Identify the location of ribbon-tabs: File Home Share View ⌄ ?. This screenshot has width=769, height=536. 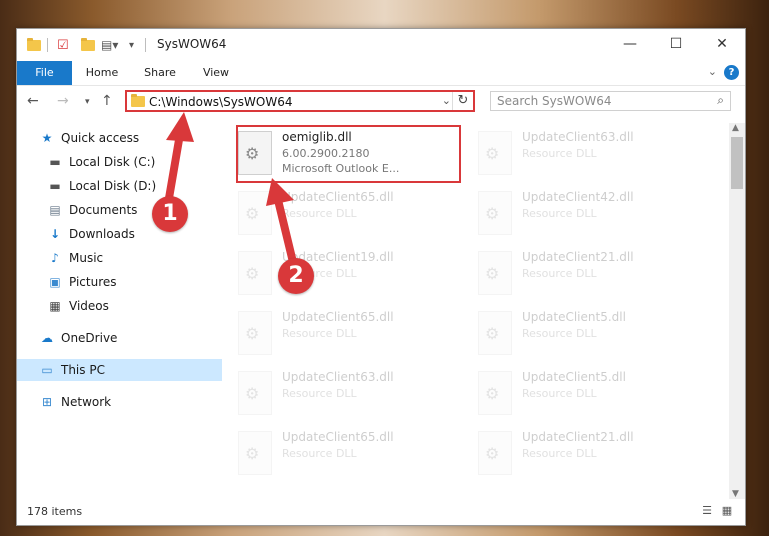
(381, 73).